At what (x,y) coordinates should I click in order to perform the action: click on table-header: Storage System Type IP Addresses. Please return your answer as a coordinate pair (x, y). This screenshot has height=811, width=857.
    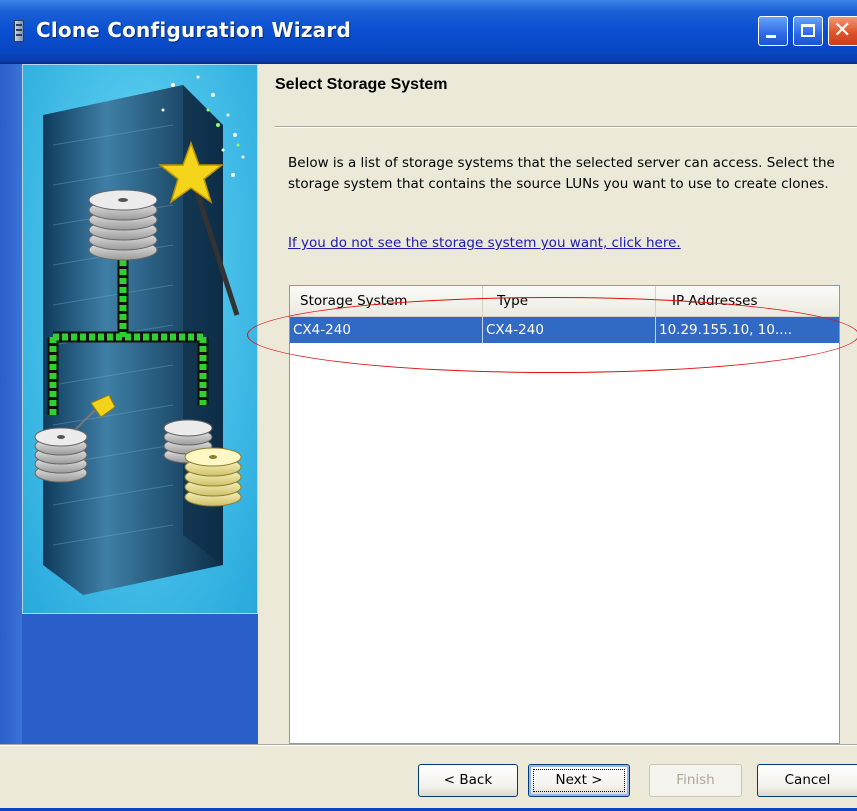
    Looking at the image, I should click on (564, 301).